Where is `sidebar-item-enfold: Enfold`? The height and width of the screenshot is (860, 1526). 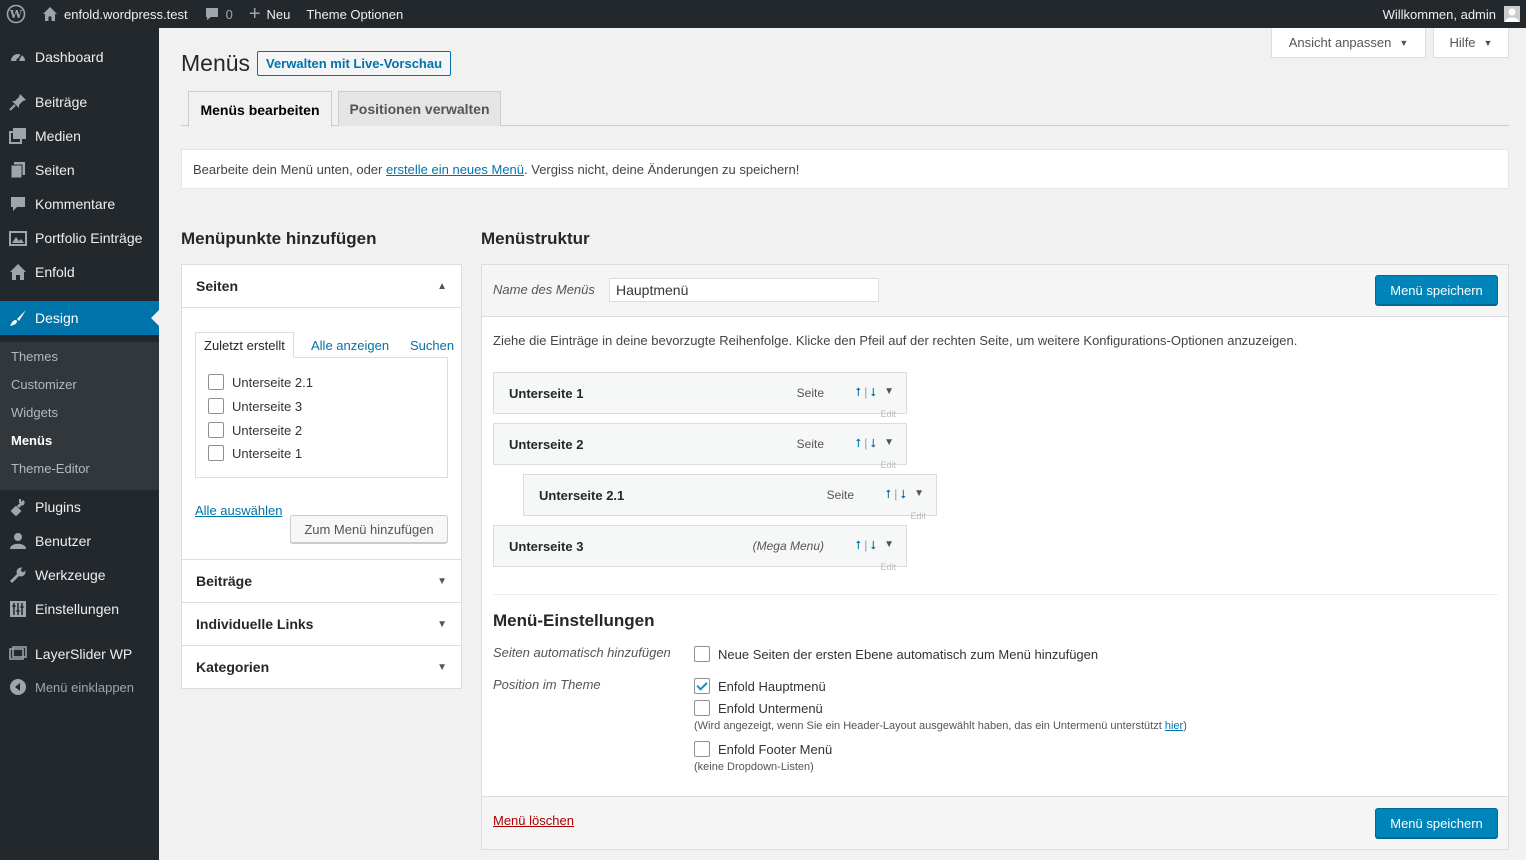 sidebar-item-enfold: Enfold is located at coordinates (79, 272).